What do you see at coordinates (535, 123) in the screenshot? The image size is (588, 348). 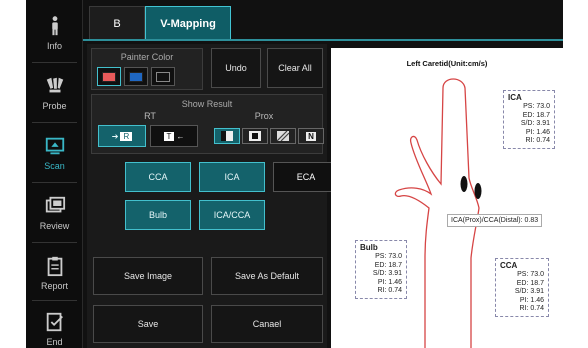 I see `ica-sd: S/D: 3.91` at bounding box center [535, 123].